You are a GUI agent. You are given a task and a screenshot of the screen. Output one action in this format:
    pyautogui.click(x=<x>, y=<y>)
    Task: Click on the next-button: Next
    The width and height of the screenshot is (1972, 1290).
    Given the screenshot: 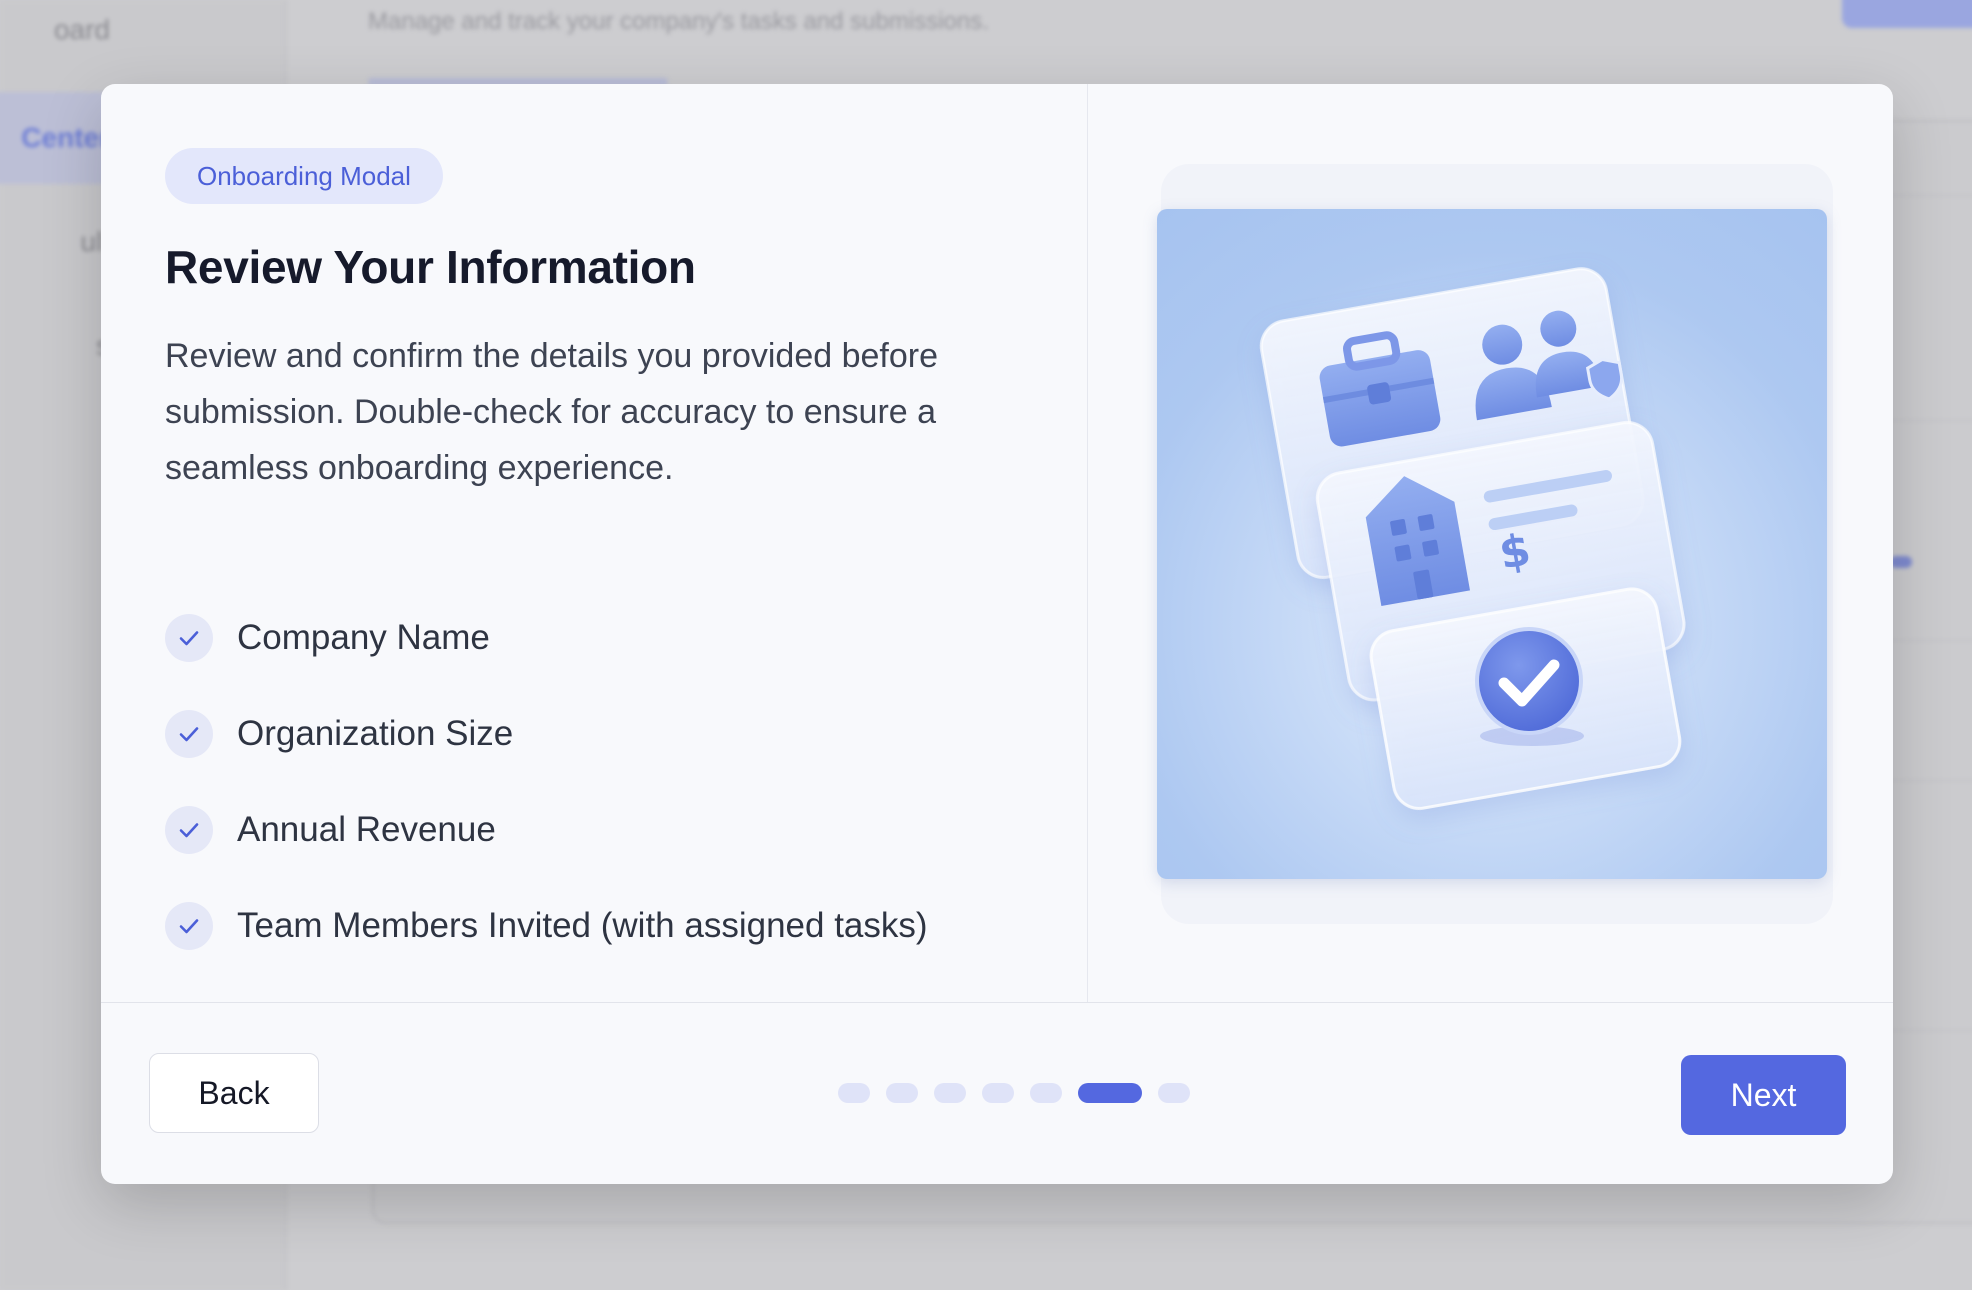 What is the action you would take?
    pyautogui.click(x=1763, y=1095)
    